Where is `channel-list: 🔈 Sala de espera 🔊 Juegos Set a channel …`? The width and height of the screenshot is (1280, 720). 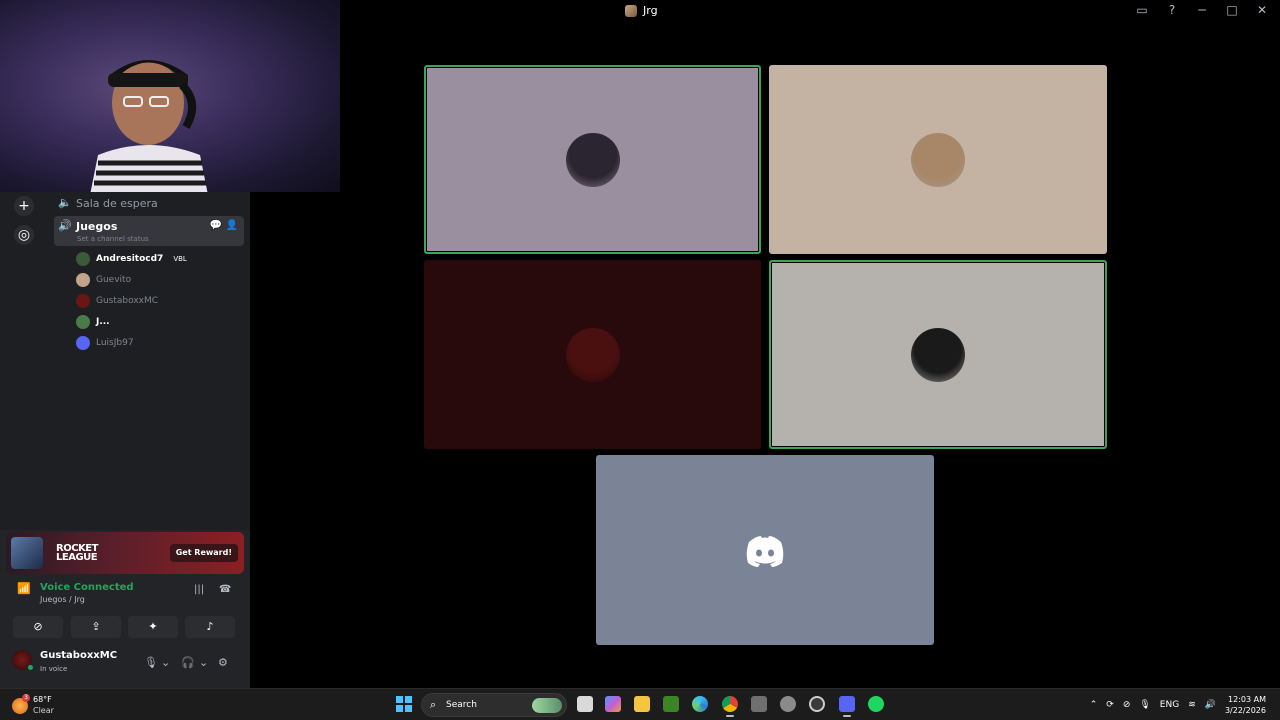 channel-list: 🔈 Sala de espera 🔊 Juegos Set a channel … is located at coordinates (150, 362).